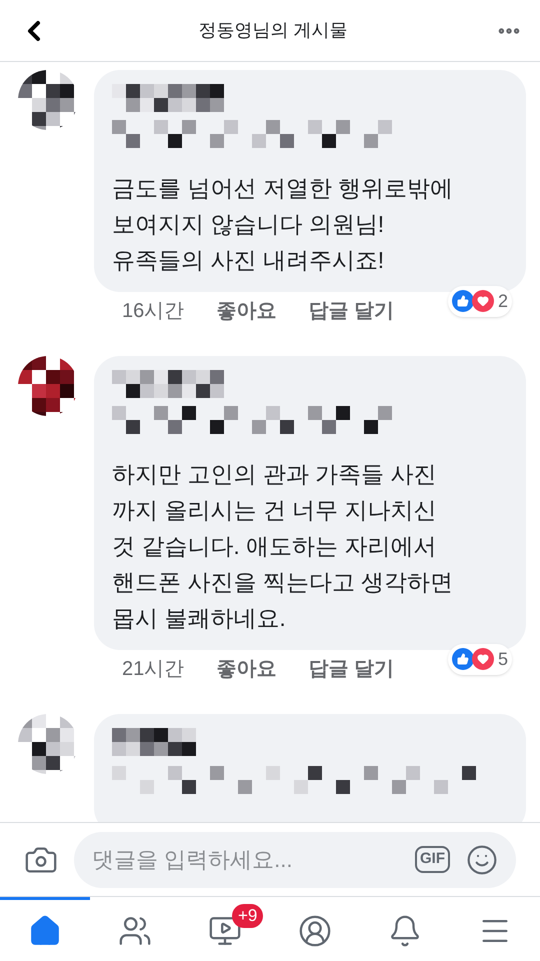 This screenshot has height=961, width=540. What do you see at coordinates (45, 931) in the screenshot?
I see `home-icon` at bounding box center [45, 931].